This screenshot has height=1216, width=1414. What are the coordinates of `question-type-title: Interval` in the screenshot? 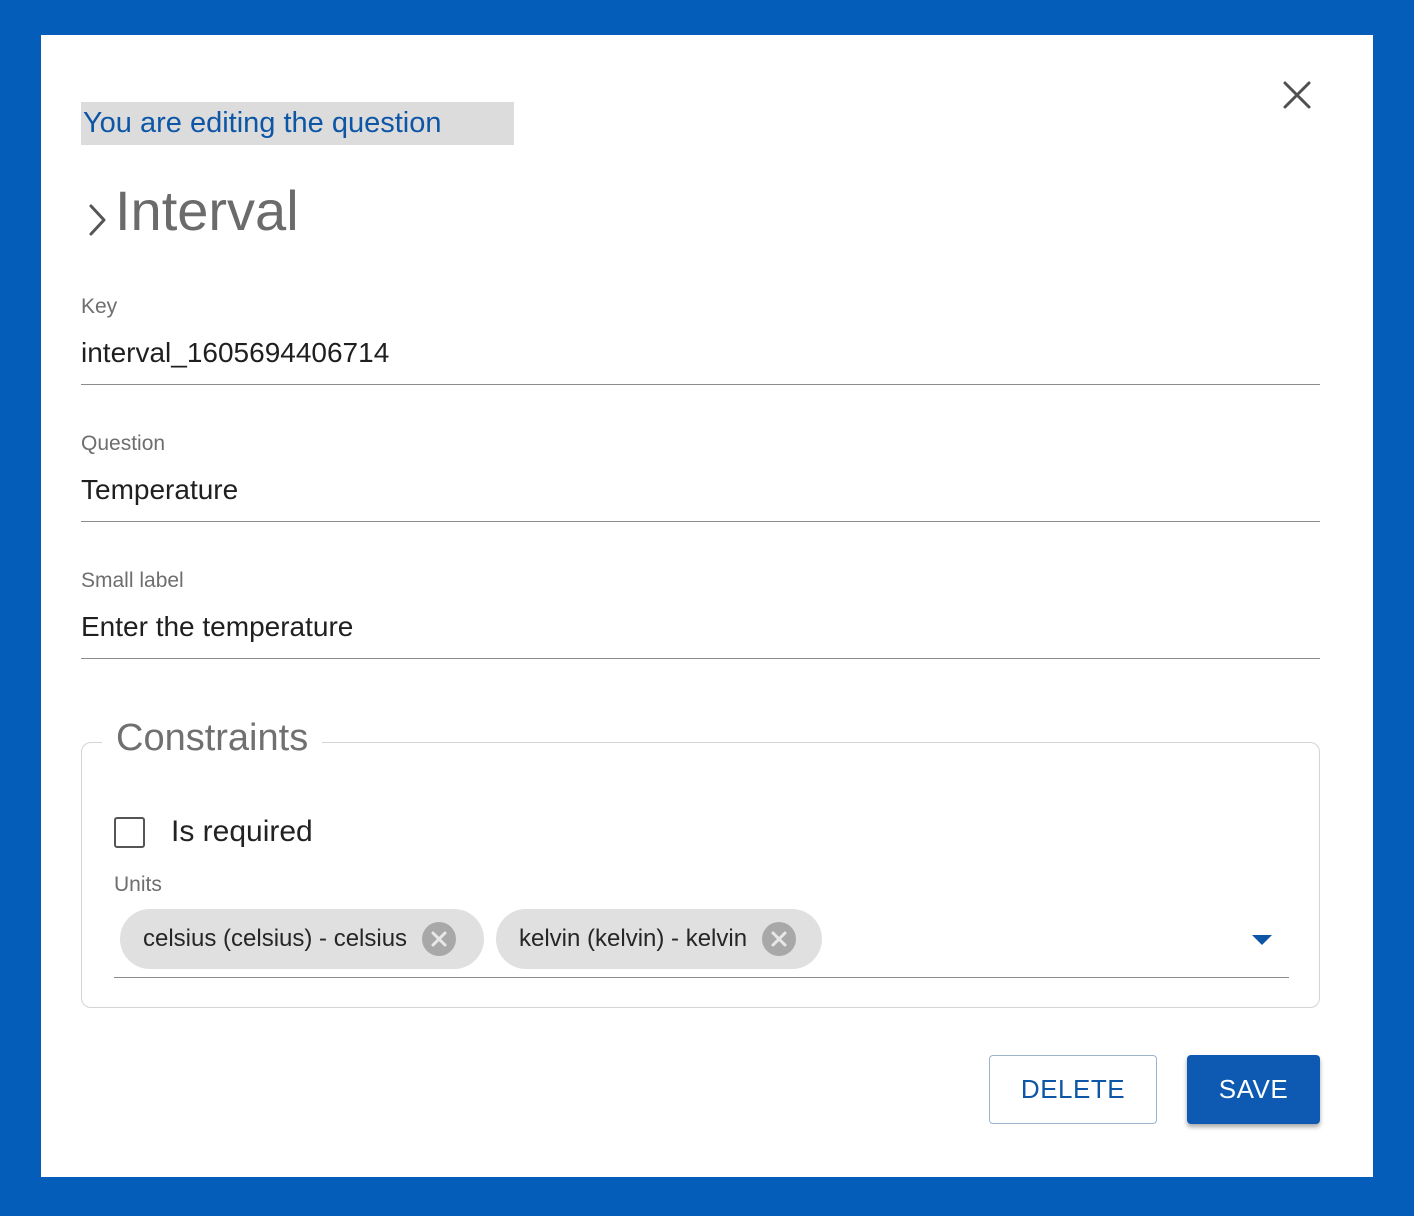 It's located at (207, 210).